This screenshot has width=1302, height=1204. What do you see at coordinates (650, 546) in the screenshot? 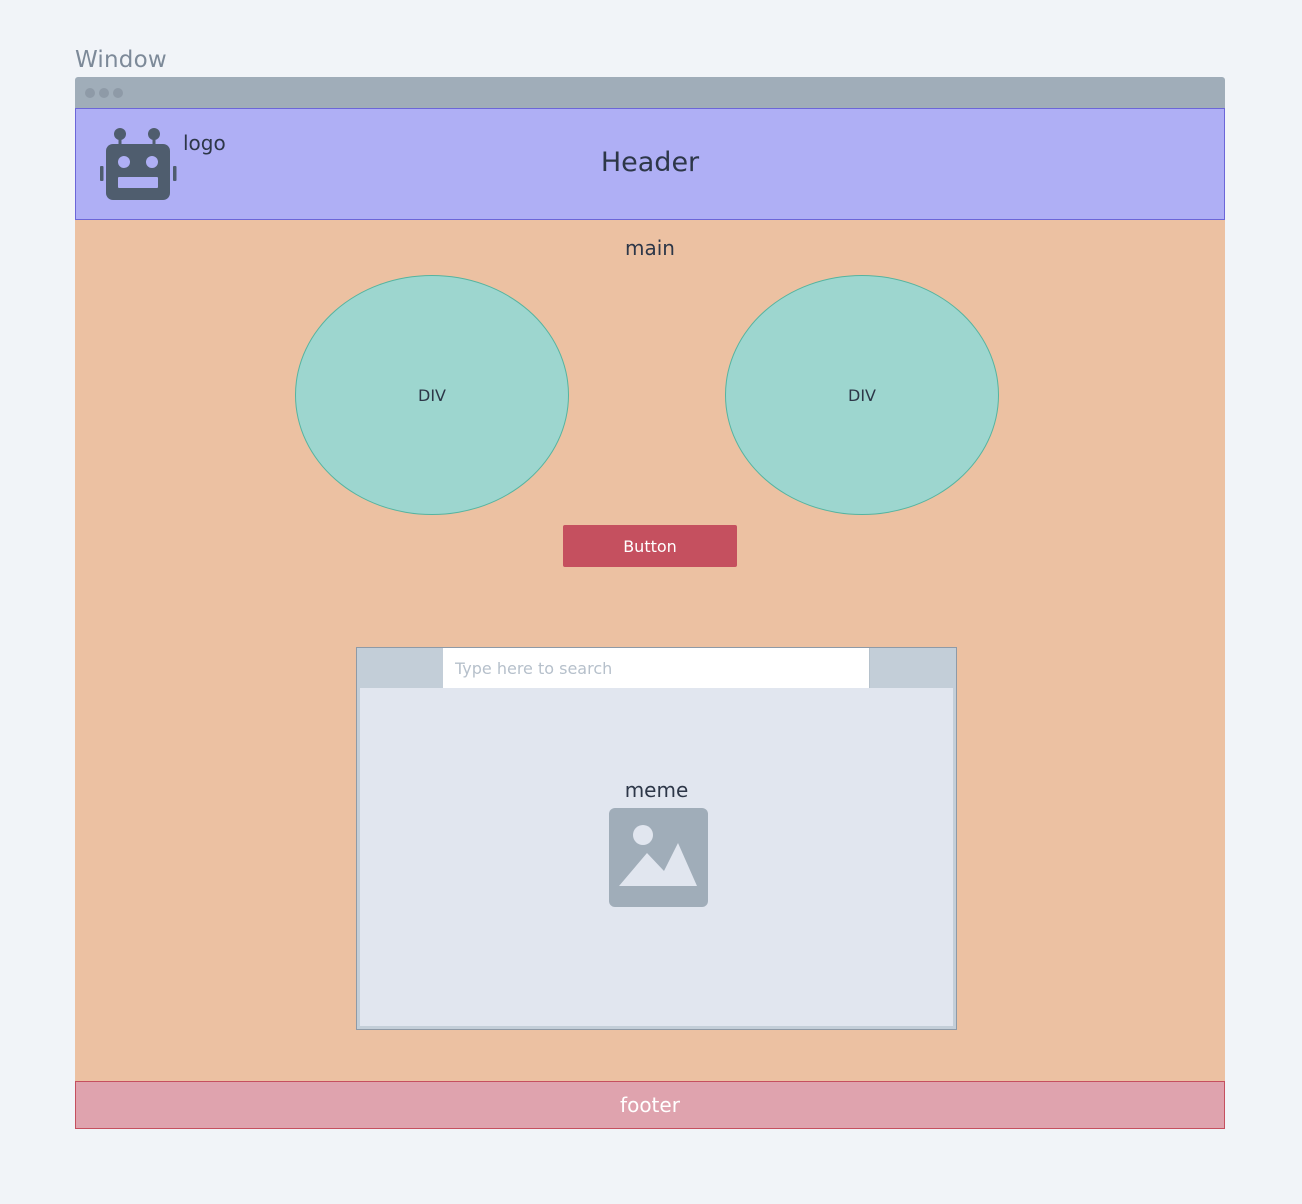
I see `primary-button: Button` at bounding box center [650, 546].